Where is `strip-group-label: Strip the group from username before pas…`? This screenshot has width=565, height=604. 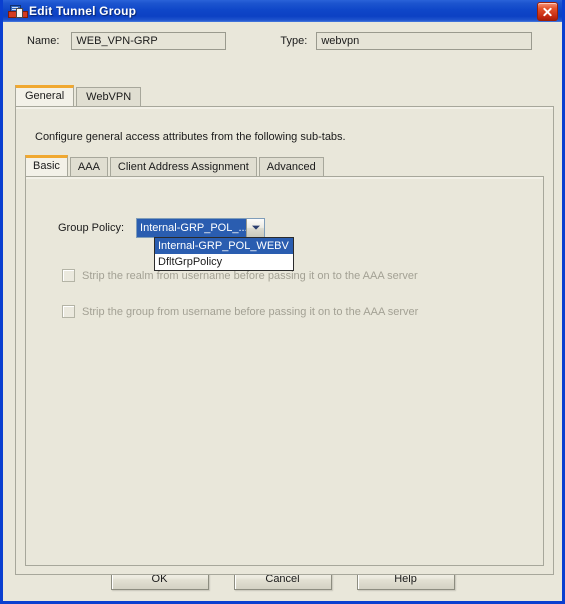 strip-group-label: Strip the group from username before pas… is located at coordinates (250, 311).